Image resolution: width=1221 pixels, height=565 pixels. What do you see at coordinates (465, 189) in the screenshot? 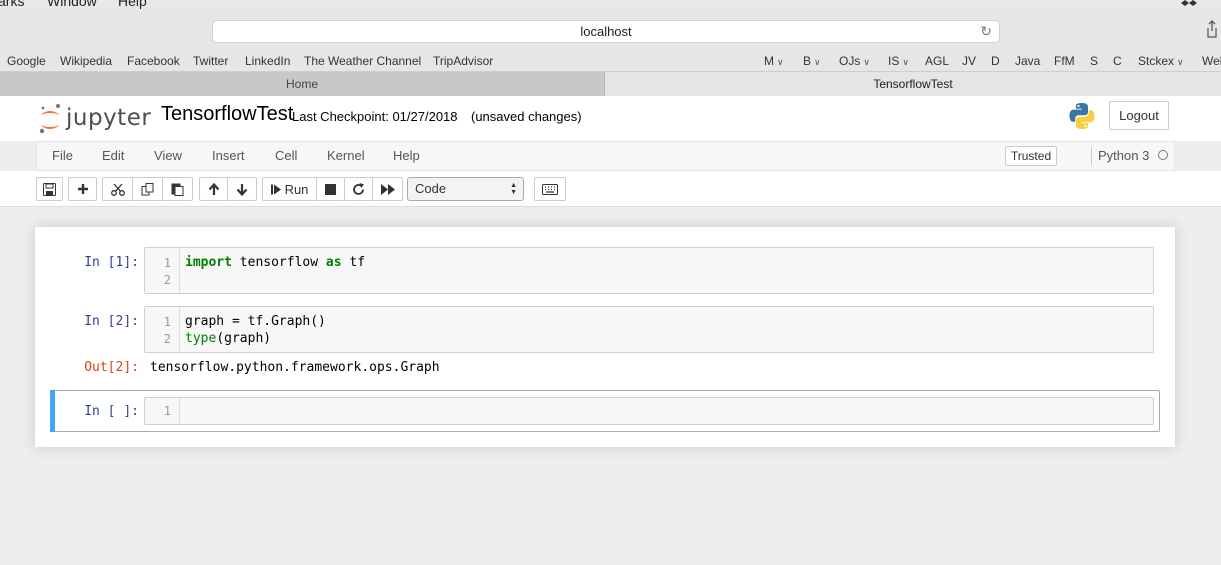
I see `cell-type-select: Code ▲ ▼` at bounding box center [465, 189].